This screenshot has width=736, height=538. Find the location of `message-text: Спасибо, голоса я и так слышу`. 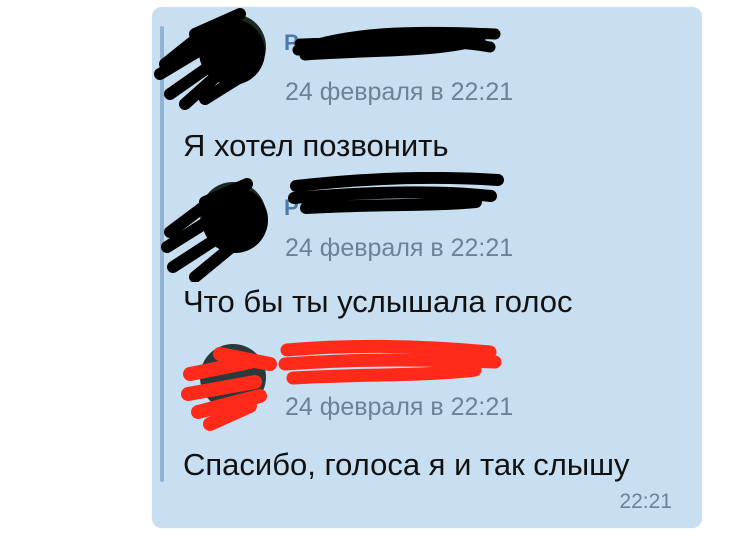

message-text: Спасибо, голоса я и так слышу is located at coordinates (406, 464).